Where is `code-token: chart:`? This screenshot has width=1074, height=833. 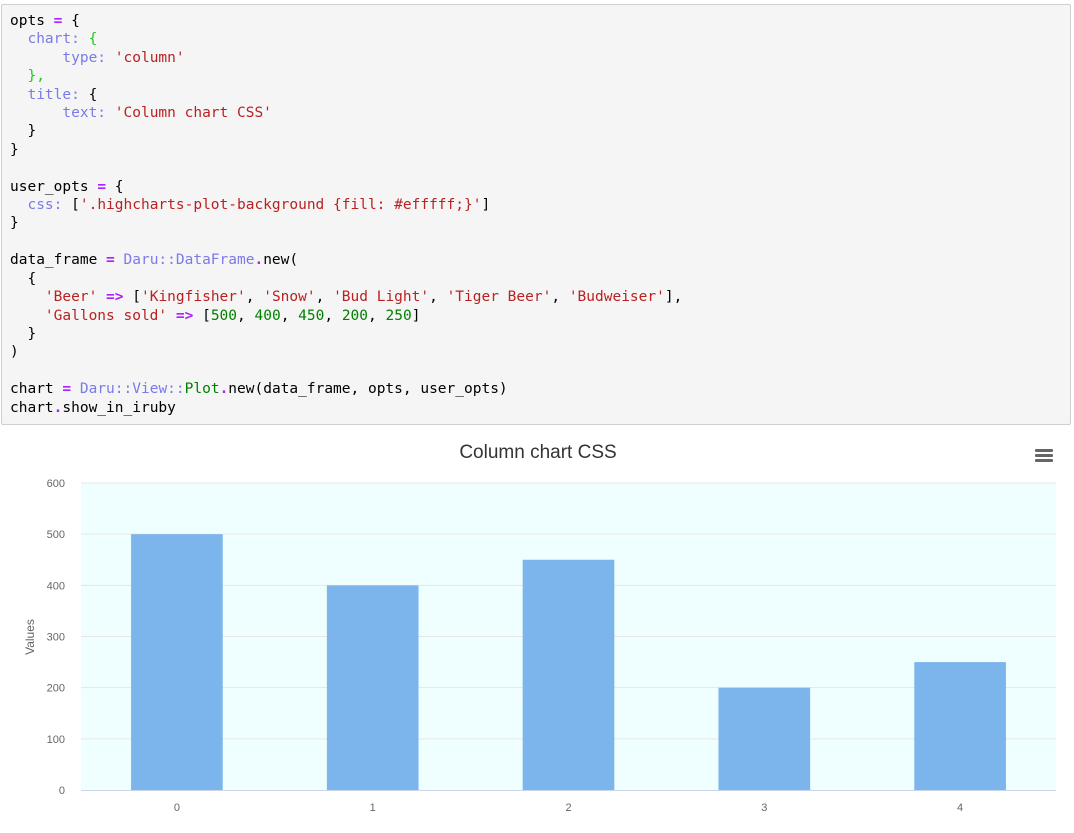
code-token: chart: is located at coordinates (53, 39).